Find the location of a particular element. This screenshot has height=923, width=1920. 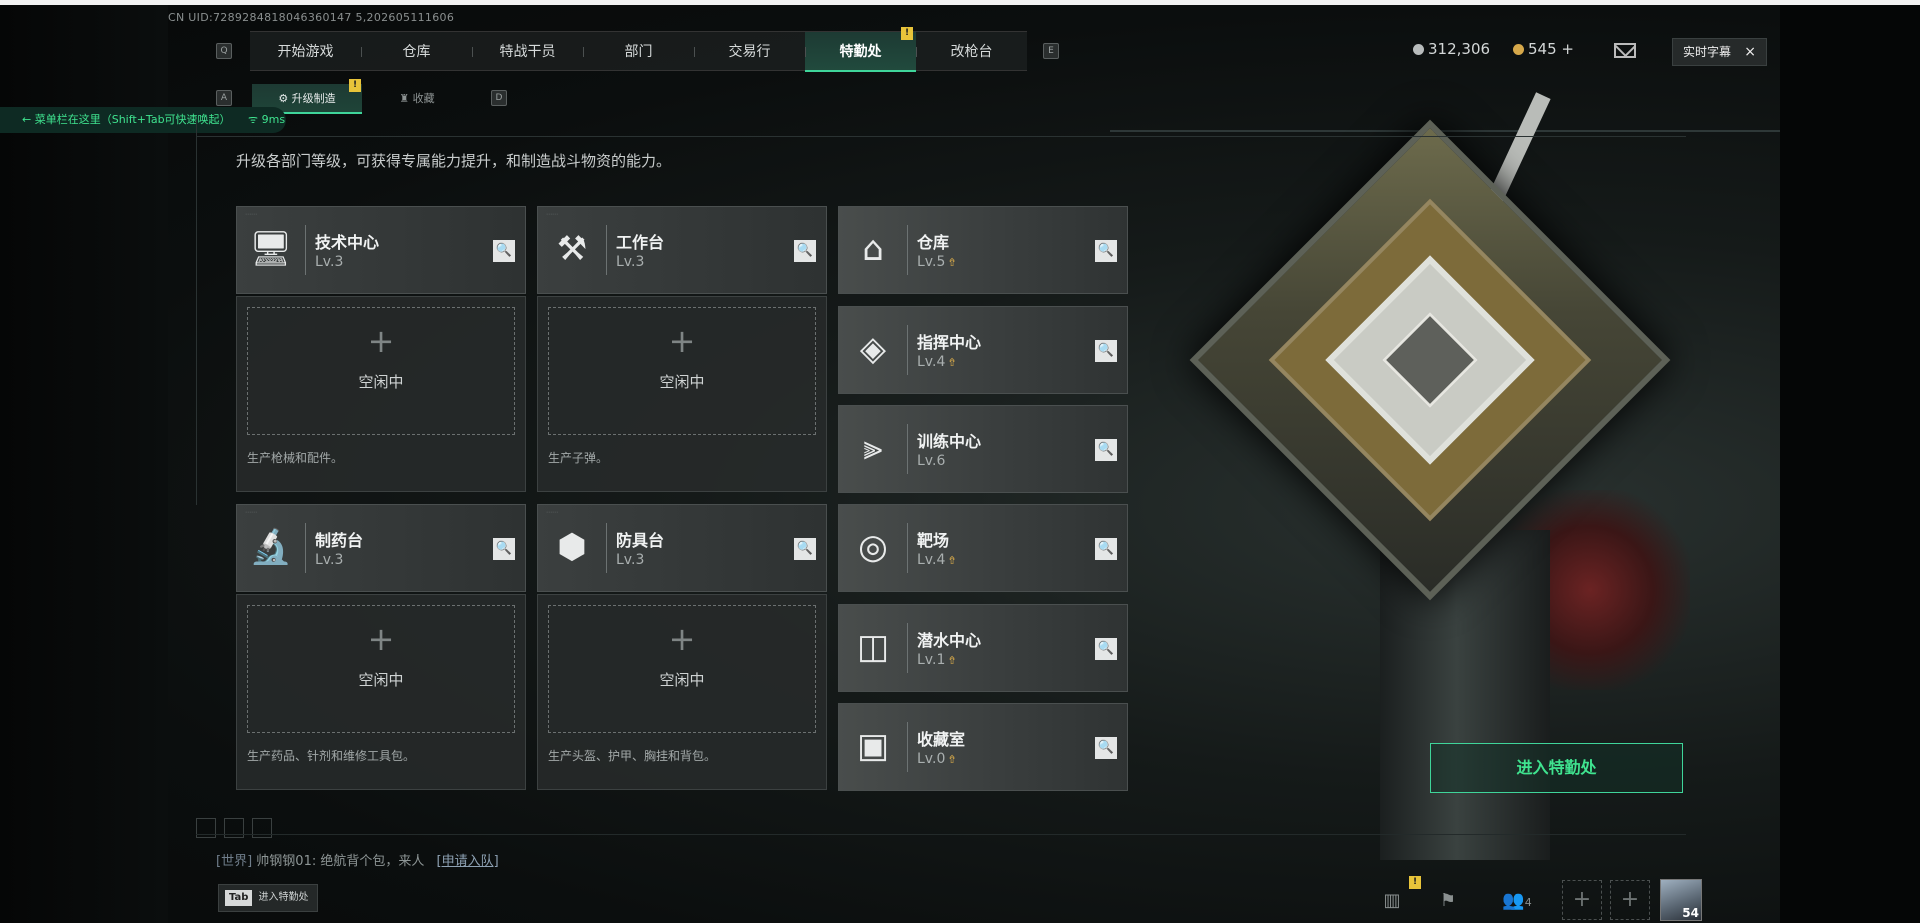

card-workbench: ⋯⋯ ⚒ 工作台 Lv.3 🔍 is located at coordinates (682, 250).